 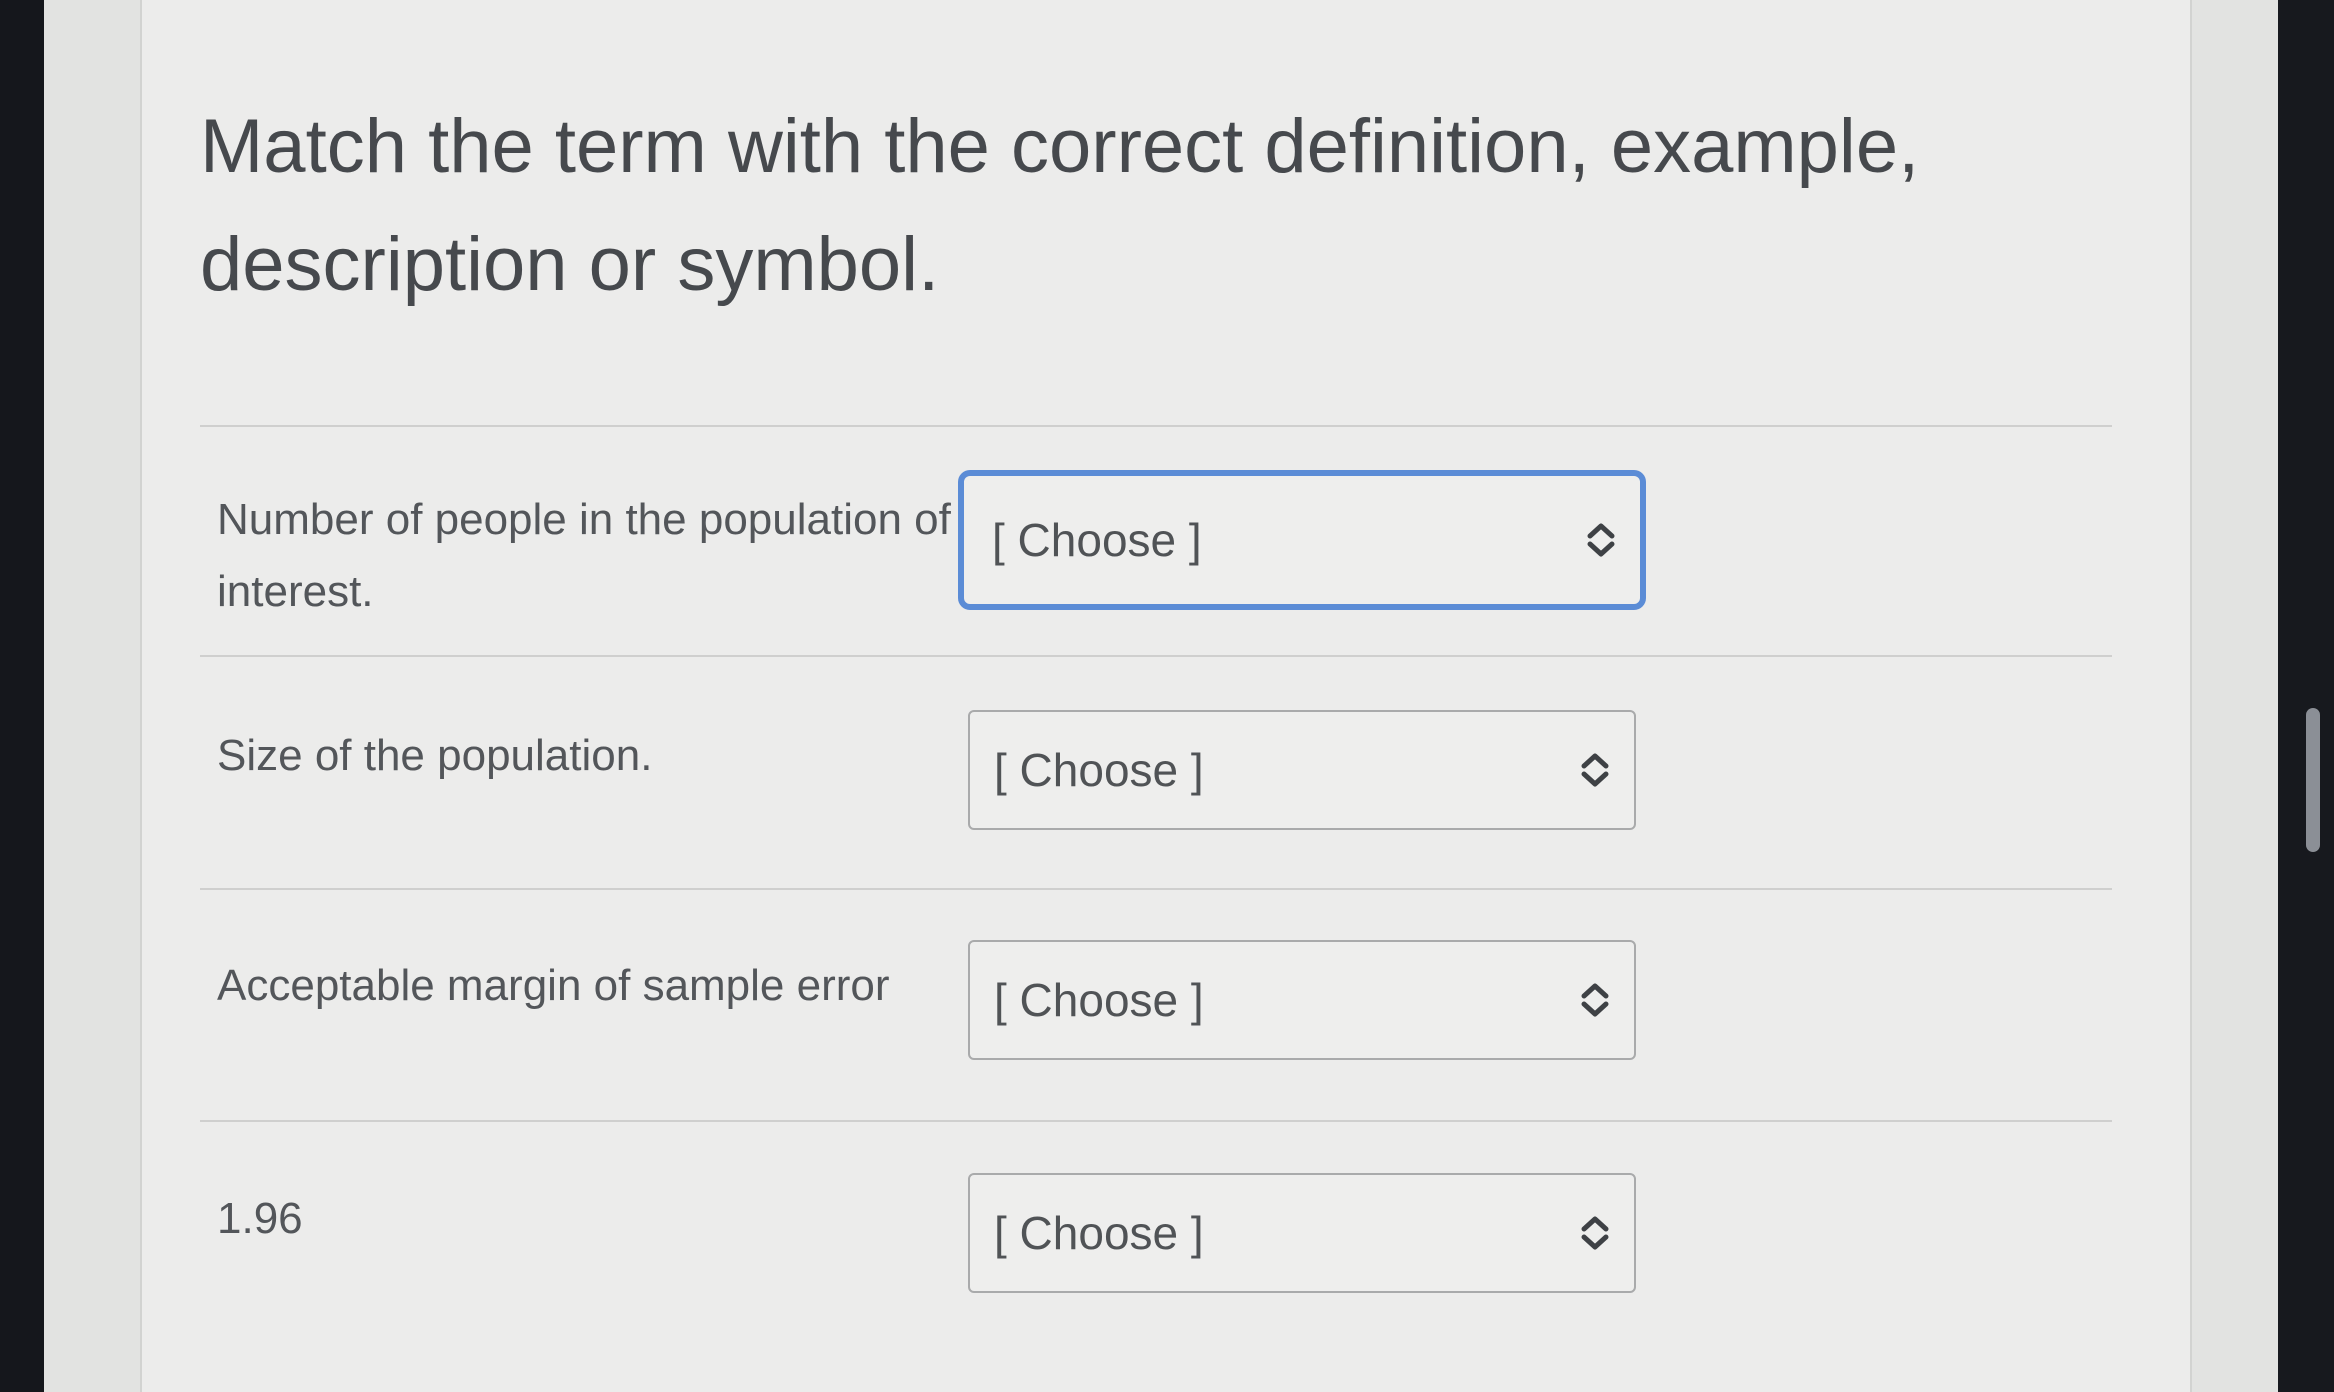 What do you see at coordinates (1302, 1233) in the screenshot?
I see `match-select-4: [ Choose ]` at bounding box center [1302, 1233].